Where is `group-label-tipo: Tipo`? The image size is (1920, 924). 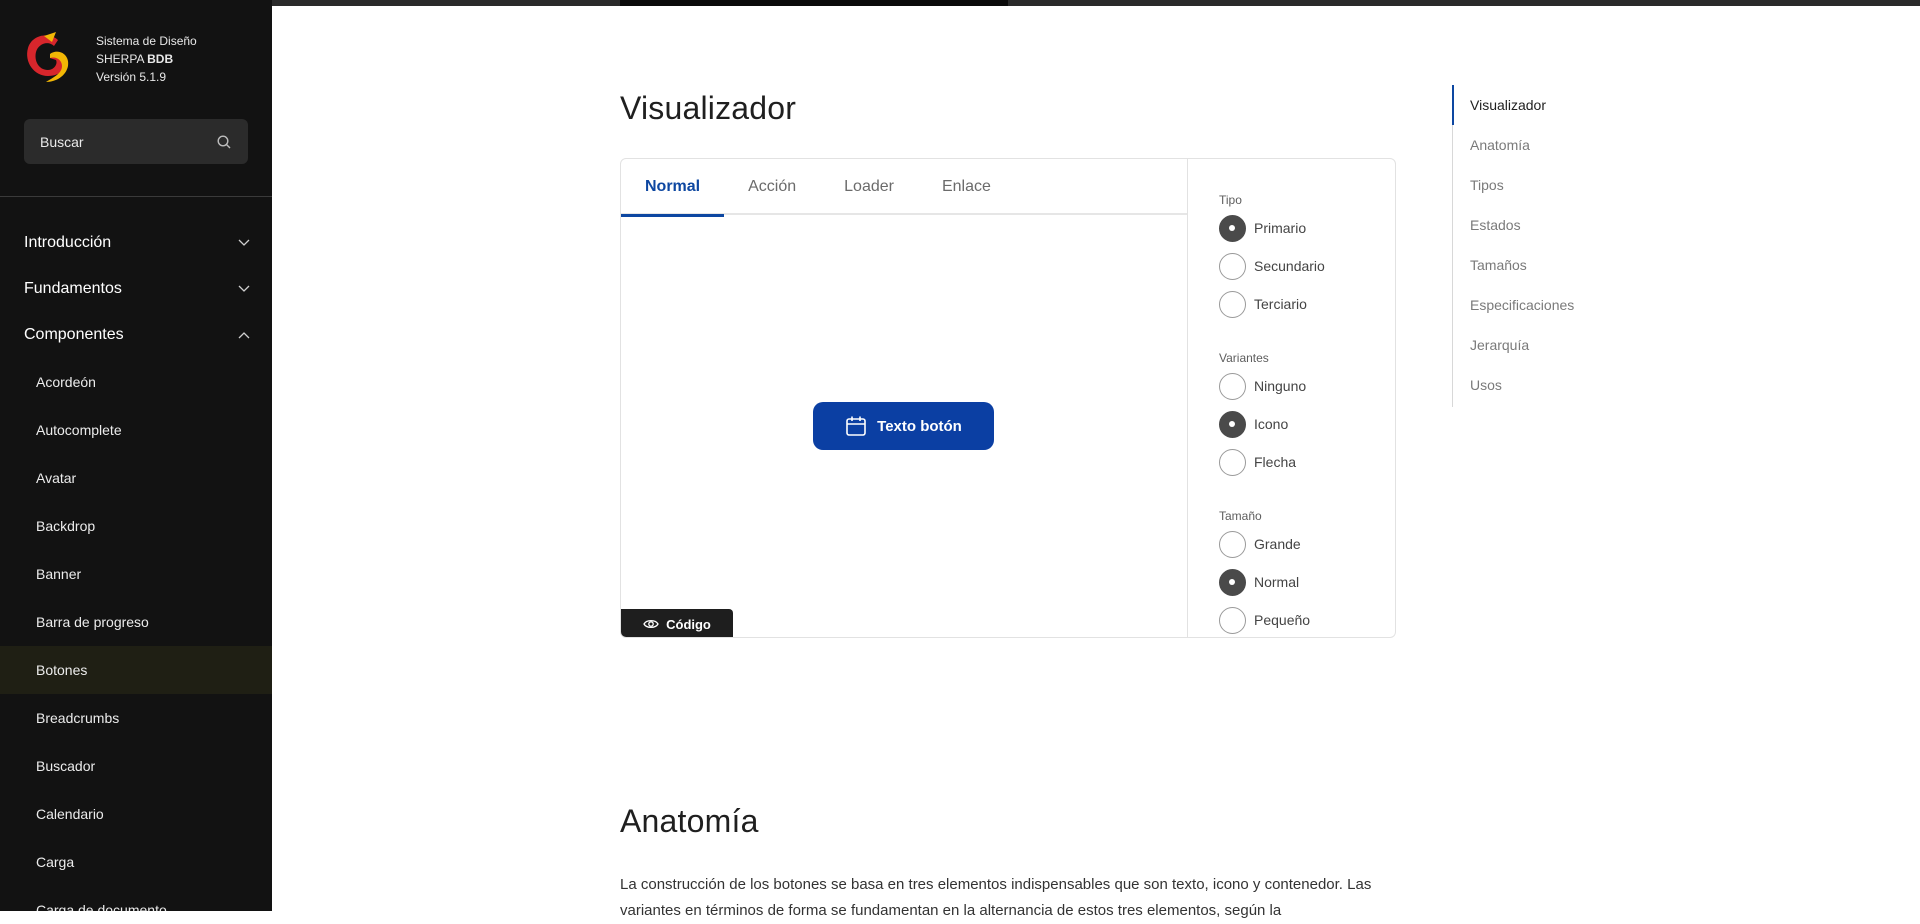
group-label-tipo: Tipo is located at coordinates (1230, 200).